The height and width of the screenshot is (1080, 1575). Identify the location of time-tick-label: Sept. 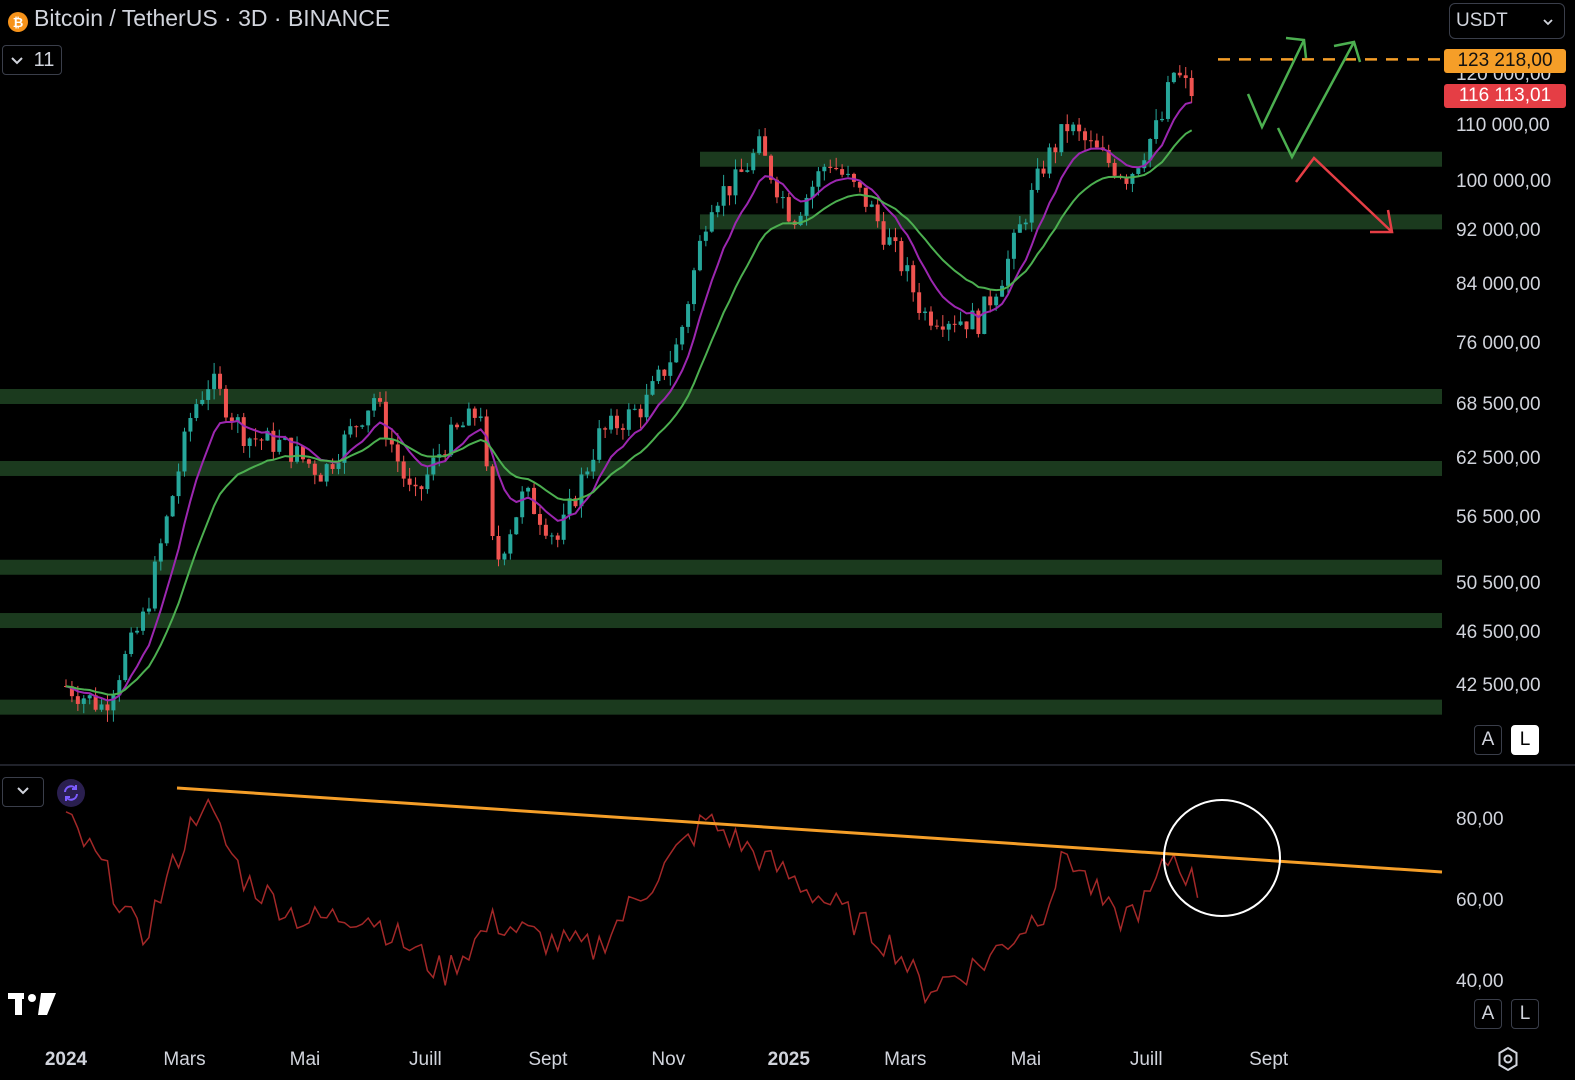
(548, 1059).